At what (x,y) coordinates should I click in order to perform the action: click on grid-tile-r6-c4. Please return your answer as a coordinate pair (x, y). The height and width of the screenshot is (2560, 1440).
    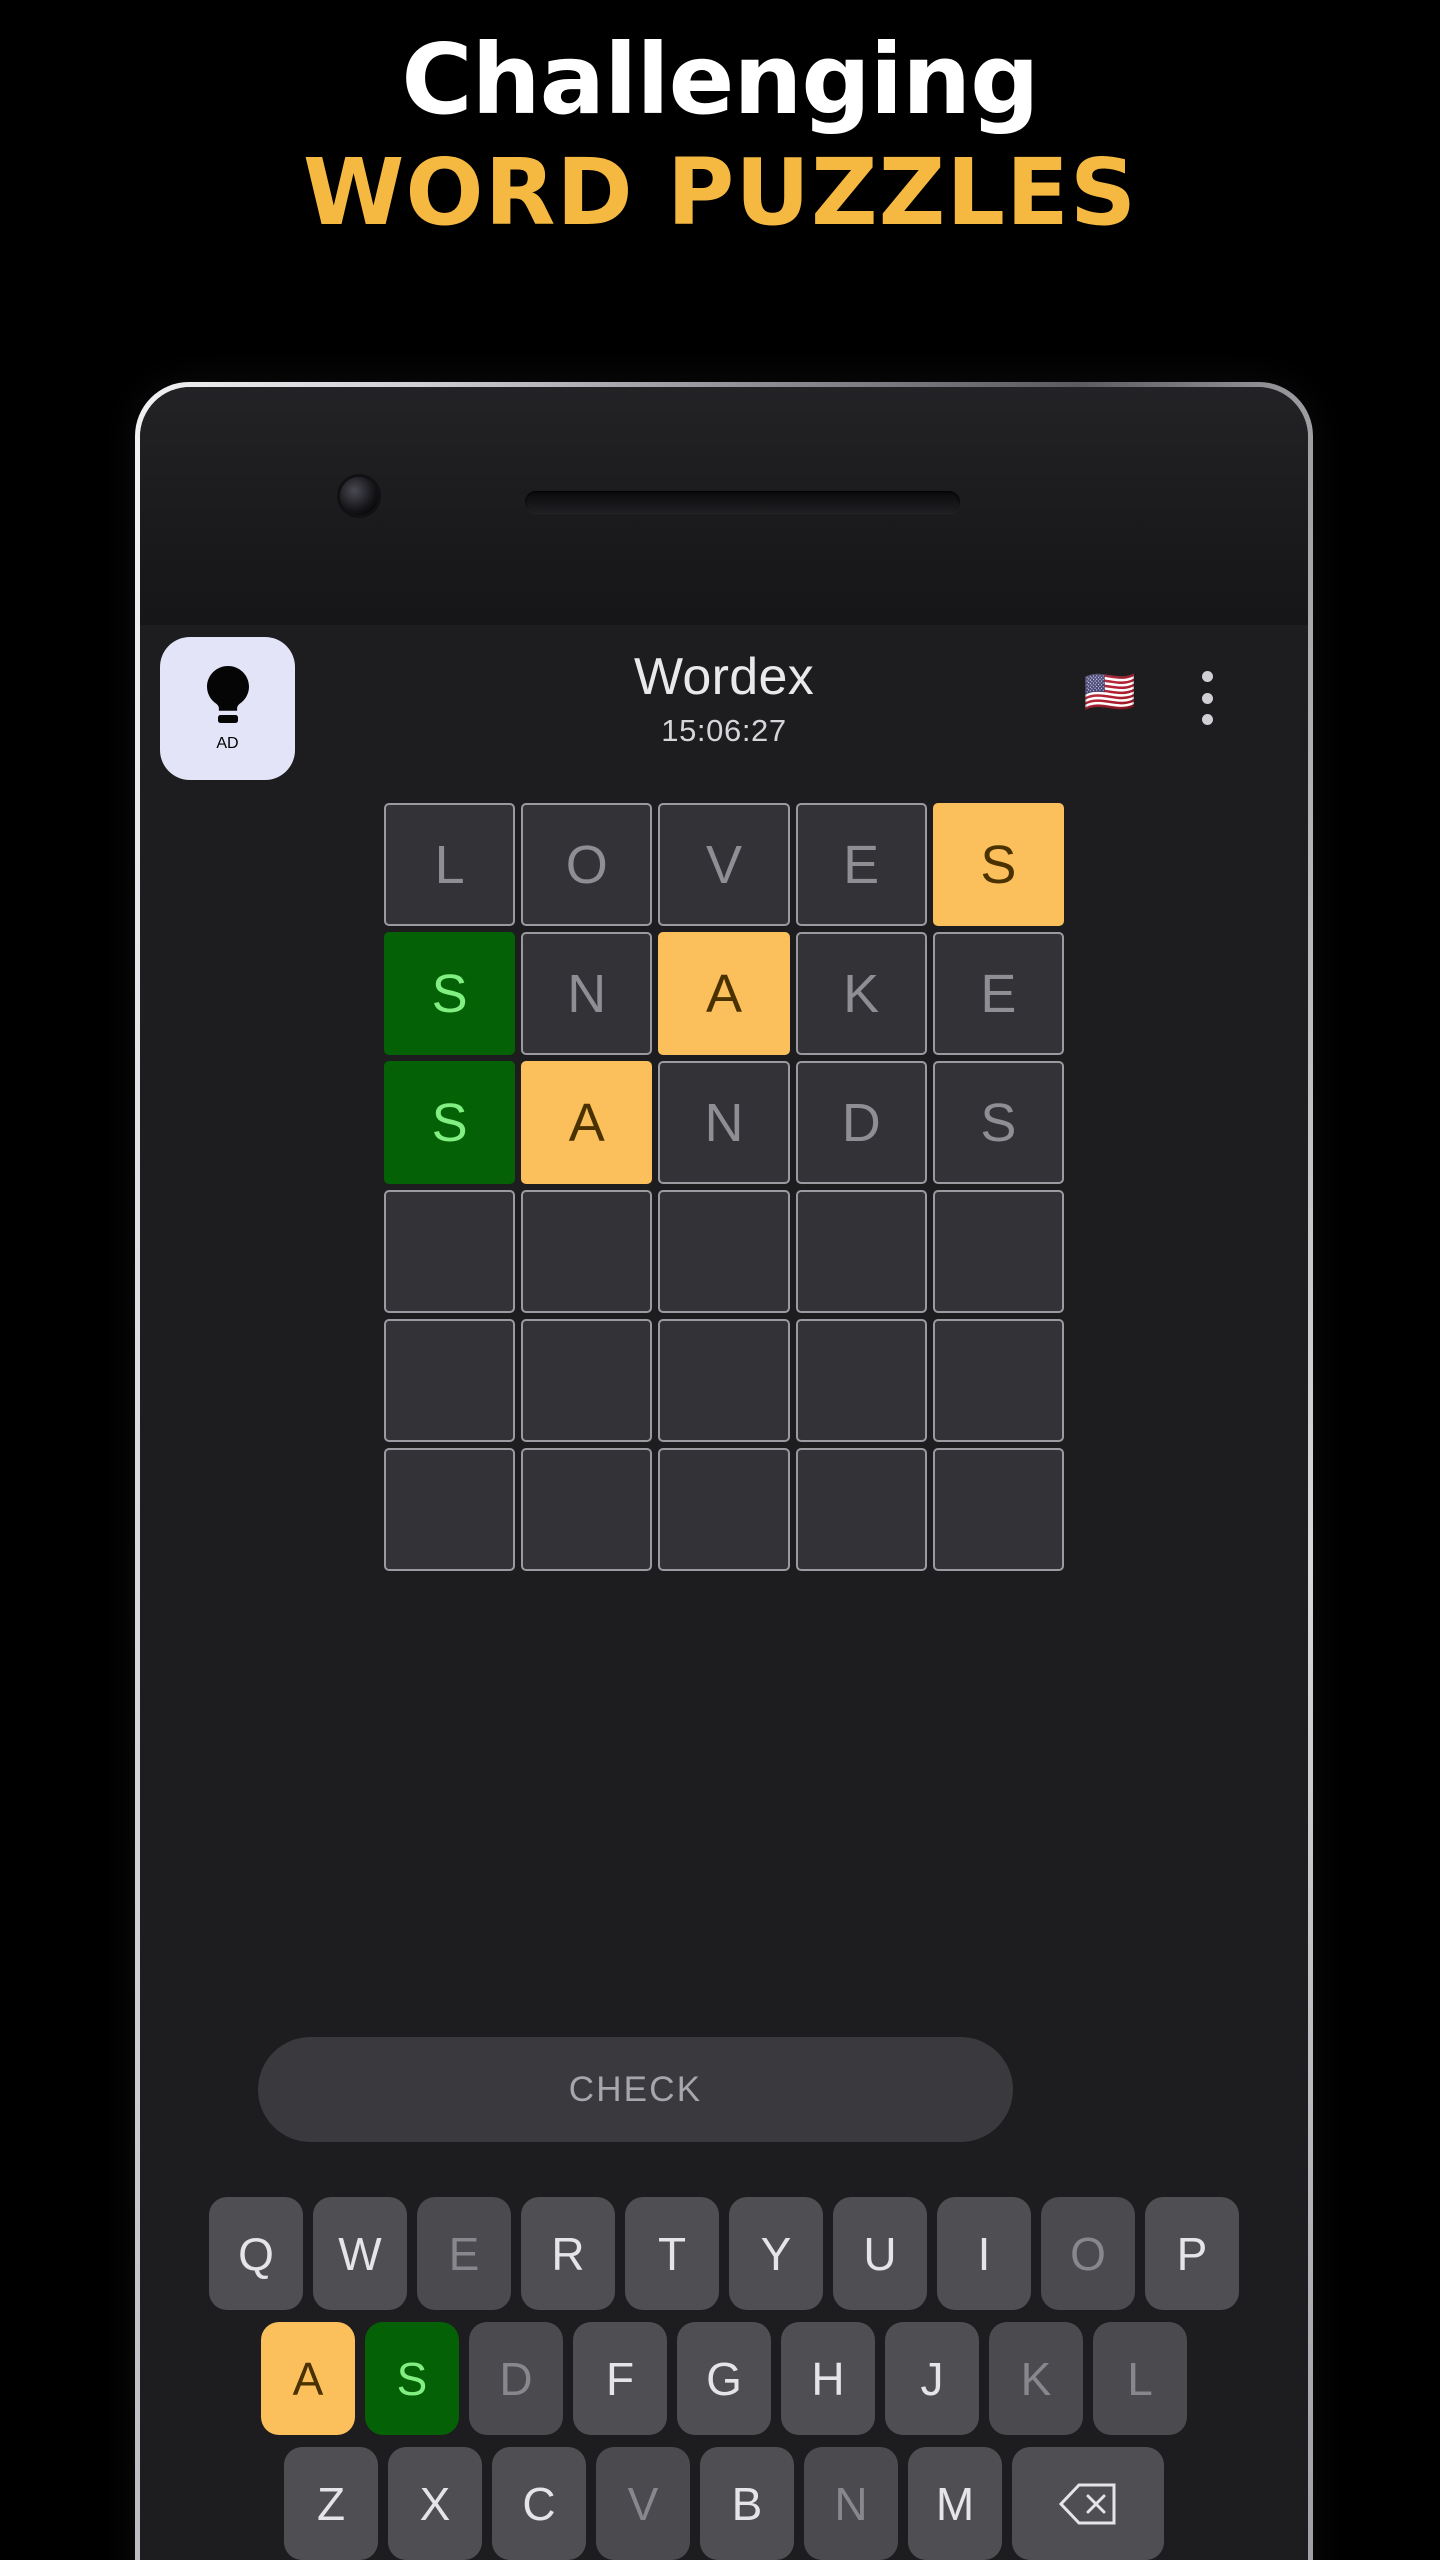
    Looking at the image, I should click on (861, 1509).